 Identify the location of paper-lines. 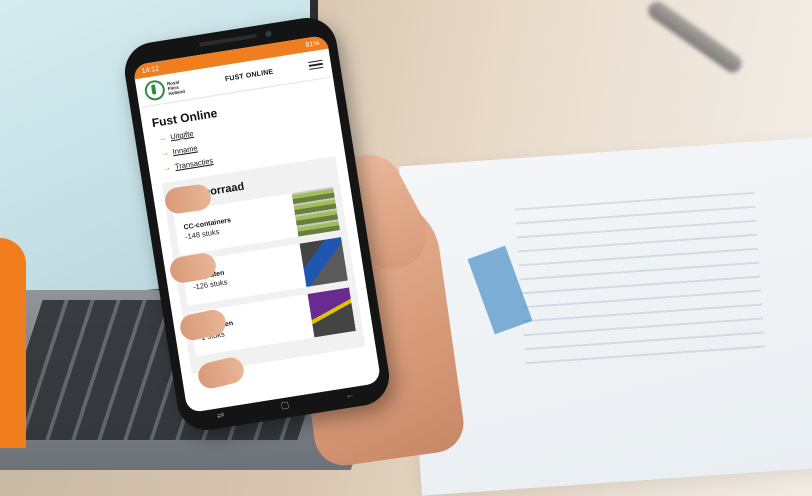
(640, 280).